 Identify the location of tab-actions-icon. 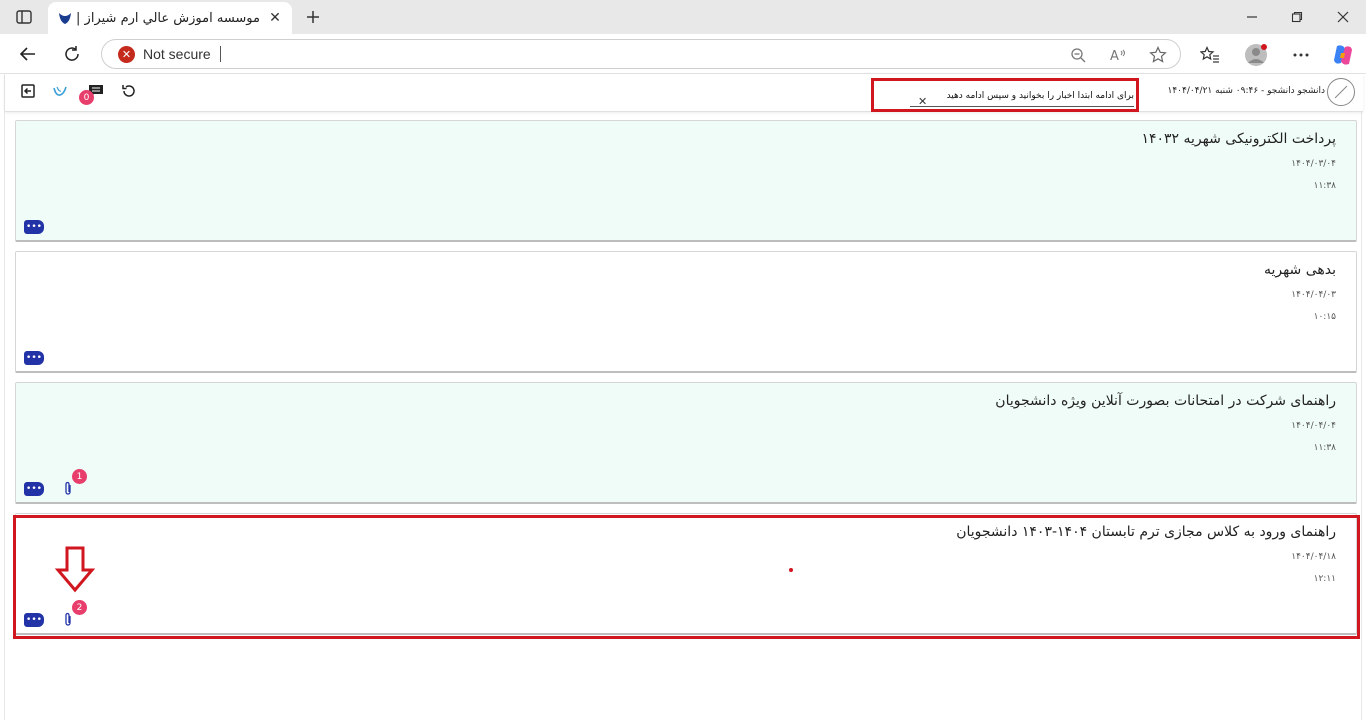
(24, 17).